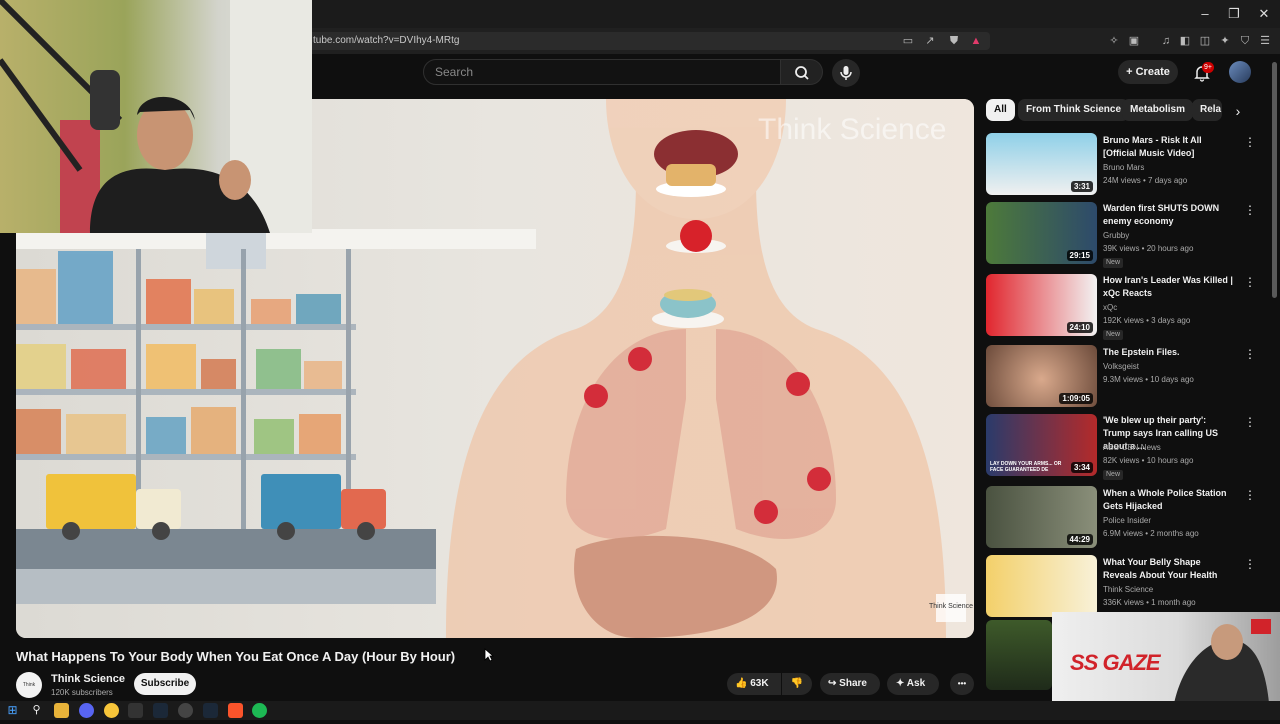 The image size is (1280, 724). Describe the element at coordinates (1132, 447) in the screenshot. I see `rec-channel-5: ABS-CBN News` at that location.